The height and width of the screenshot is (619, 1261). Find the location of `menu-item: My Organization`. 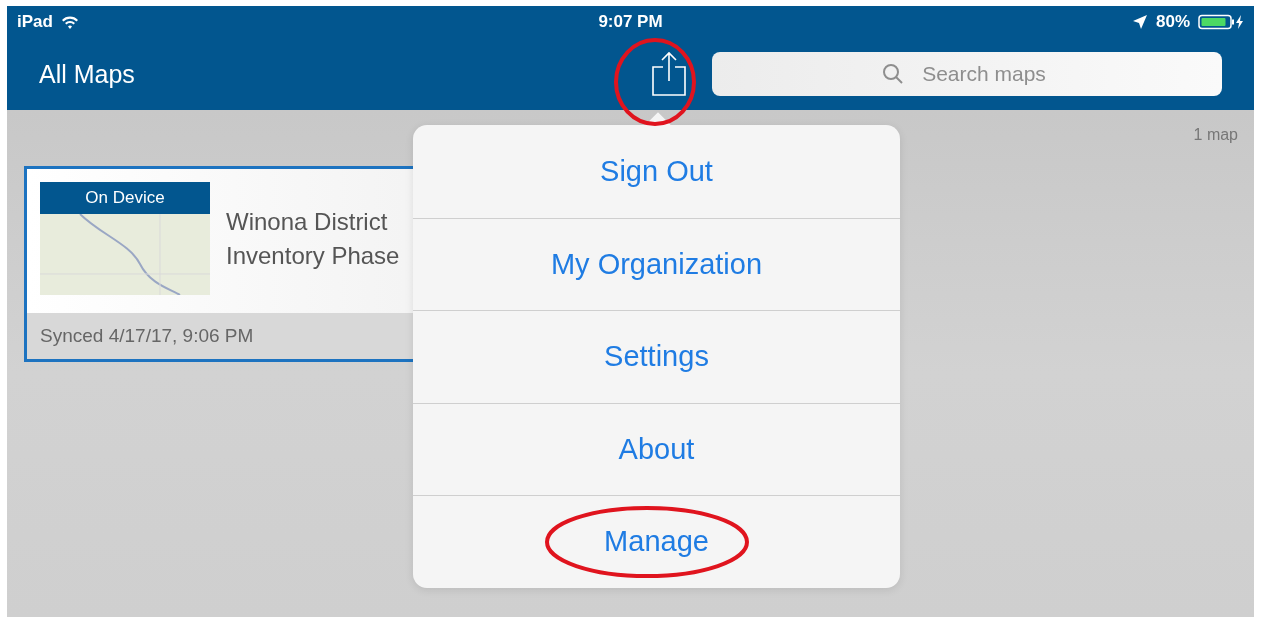

menu-item: My Organization is located at coordinates (656, 263).